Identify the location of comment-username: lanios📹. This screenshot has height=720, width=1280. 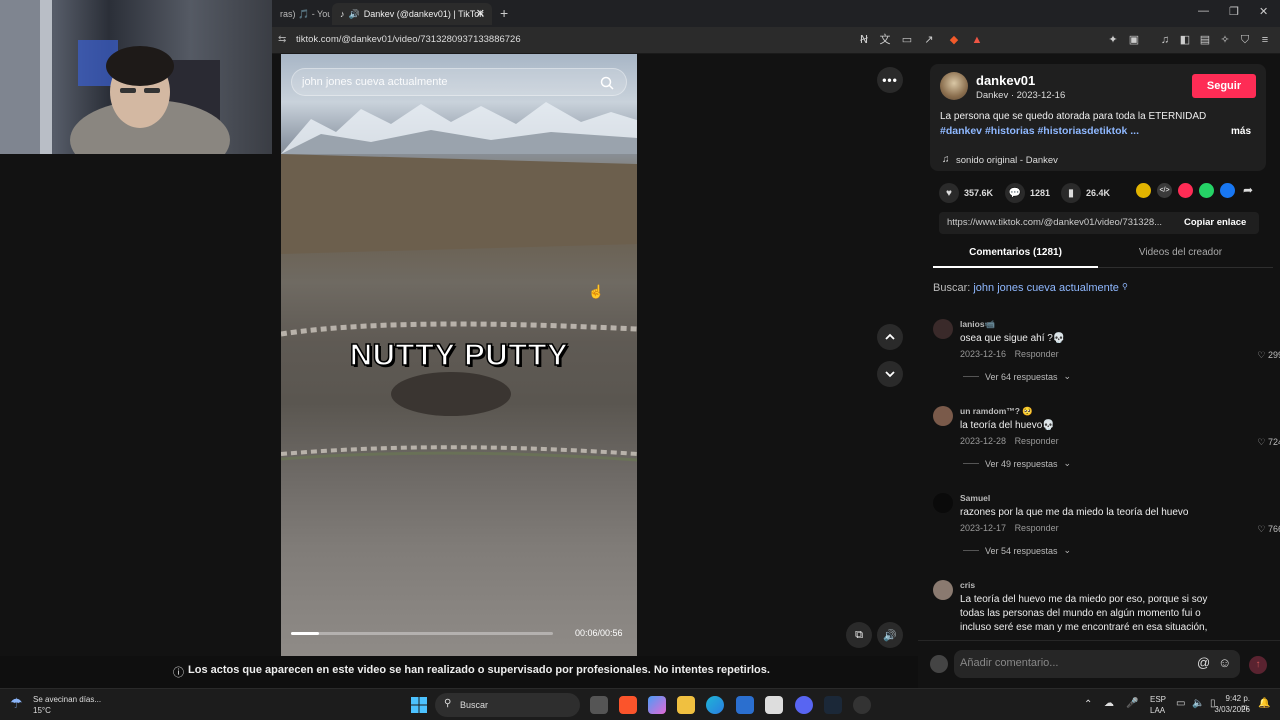
(977, 324).